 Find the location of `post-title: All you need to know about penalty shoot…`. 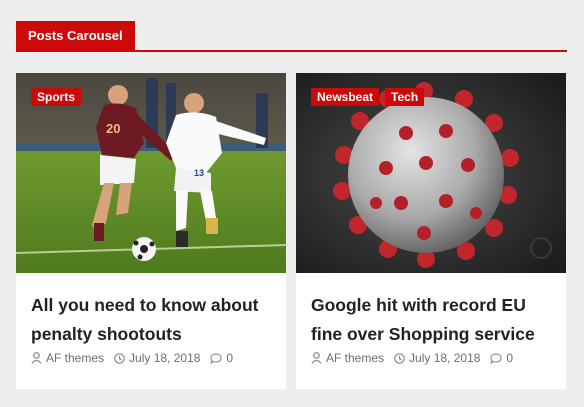

post-title: All you need to know about penalty shoot… is located at coordinates (153, 320).